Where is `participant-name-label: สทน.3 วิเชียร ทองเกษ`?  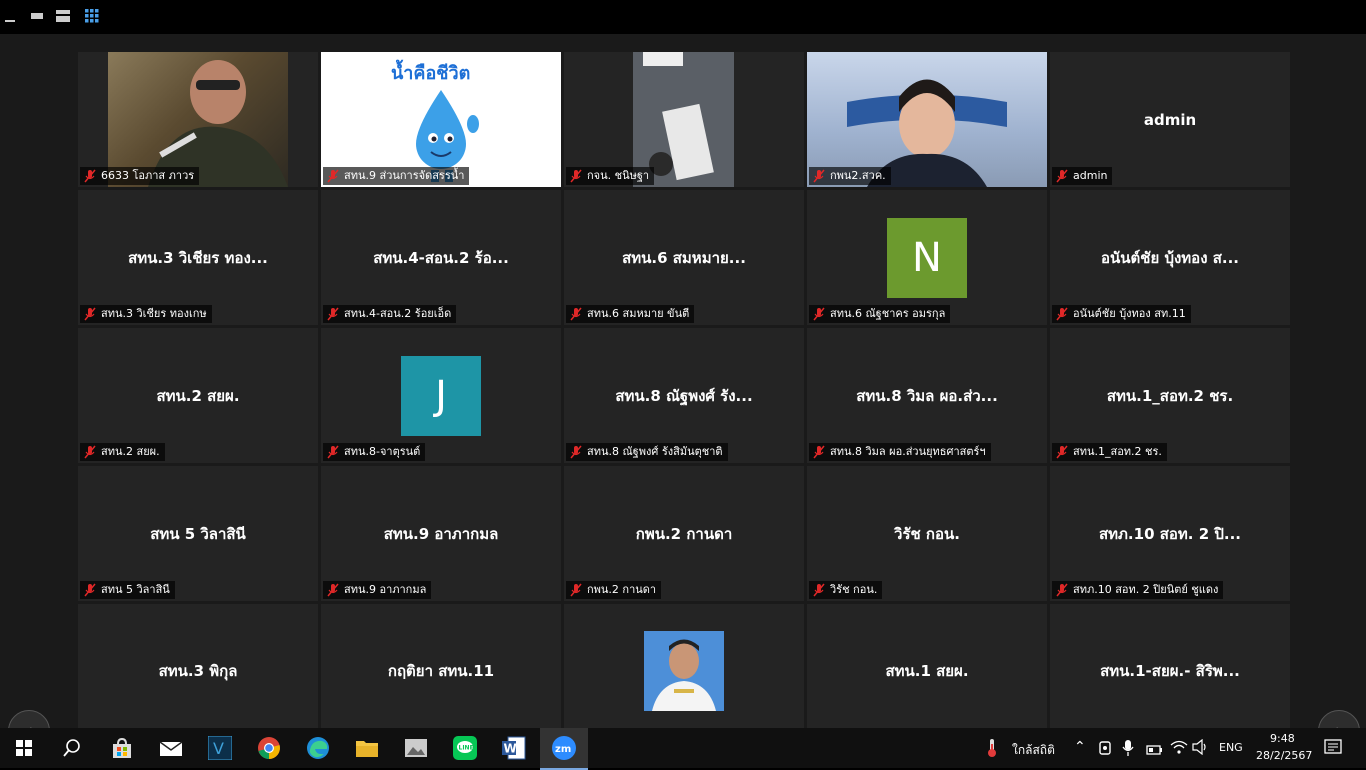
participant-name-label: สทน.3 วิเชียร ทองเกษ is located at coordinates (146, 314).